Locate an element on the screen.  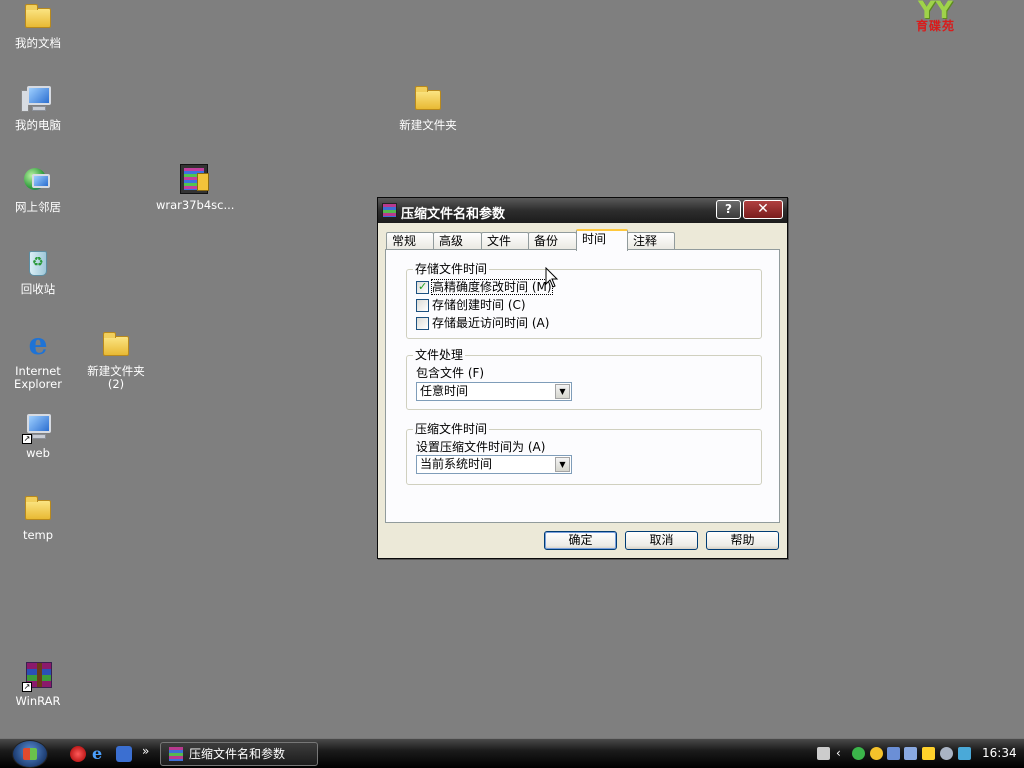
taskbar-item-label: 压缩文件名和参数 is located at coordinates (237, 754).